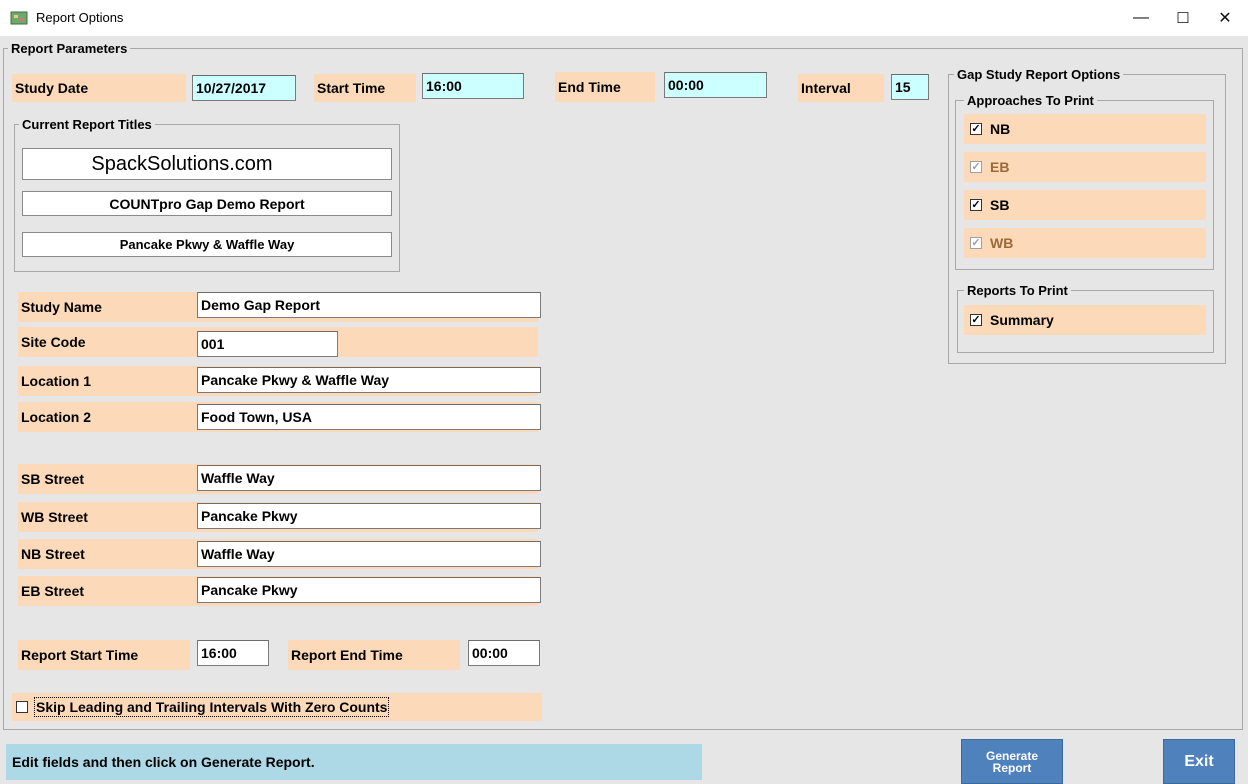 The image size is (1248, 784). I want to click on end-time-label: End Time, so click(605, 87).